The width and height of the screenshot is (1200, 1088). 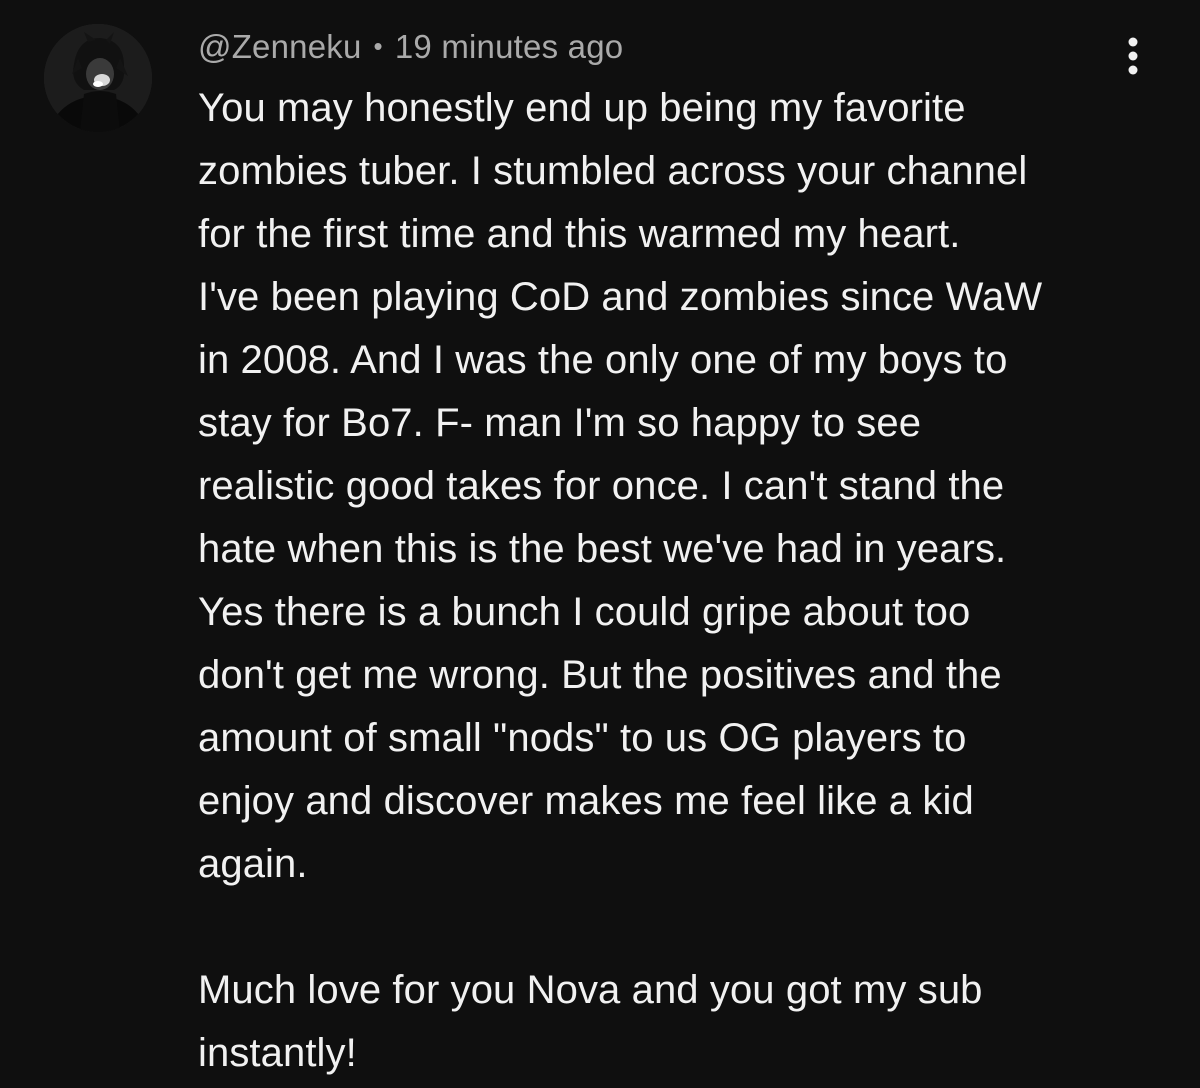 I want to click on vertical-dots-icon, so click(x=1133, y=56).